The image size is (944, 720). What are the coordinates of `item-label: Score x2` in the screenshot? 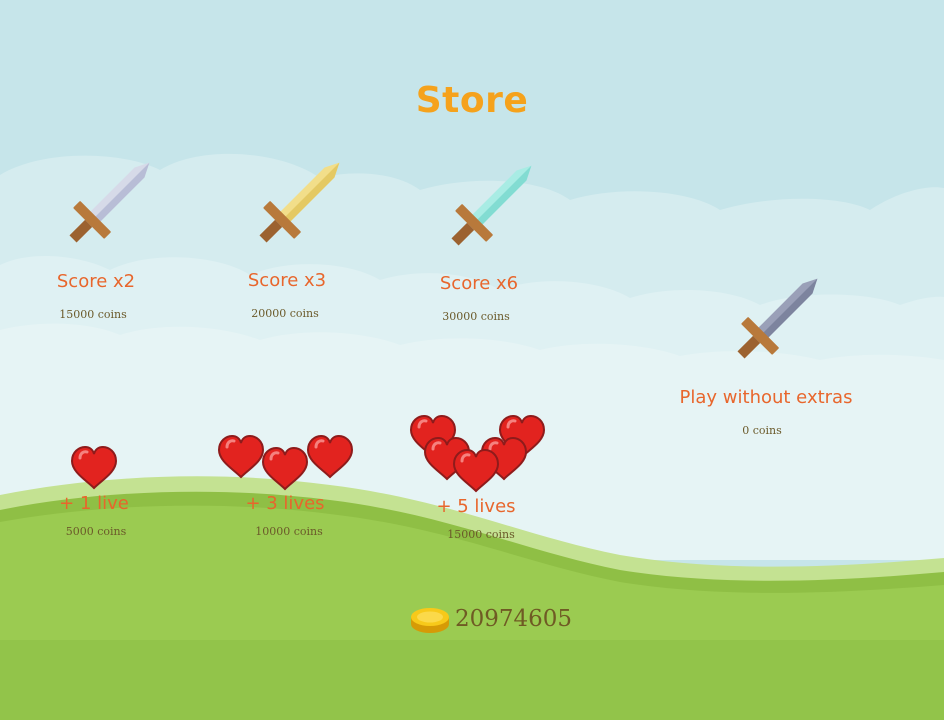 It's located at (96, 281).